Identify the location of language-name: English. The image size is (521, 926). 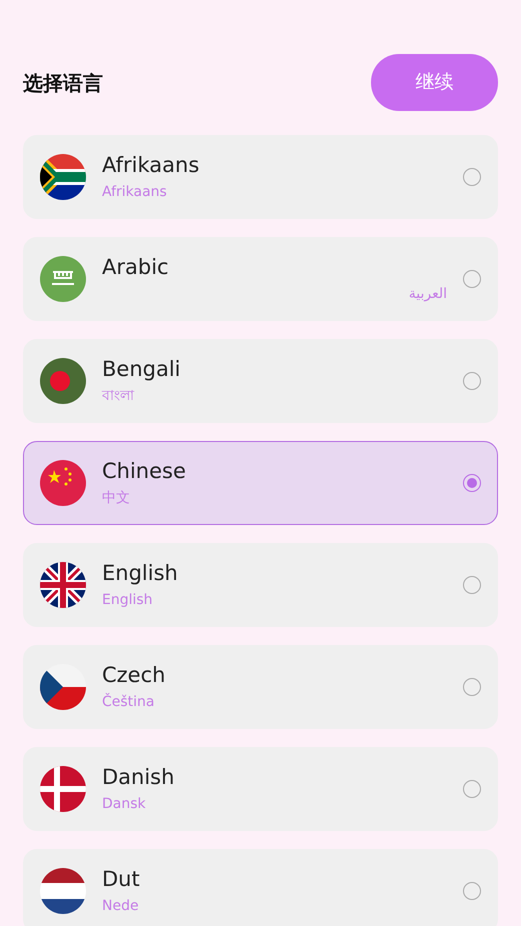
(140, 573).